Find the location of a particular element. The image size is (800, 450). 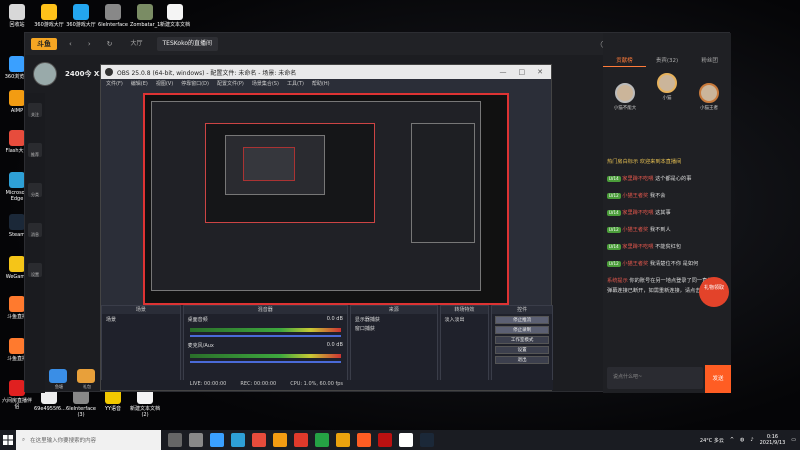

left-nav-item: 设置 is located at coordinates (35, 270).